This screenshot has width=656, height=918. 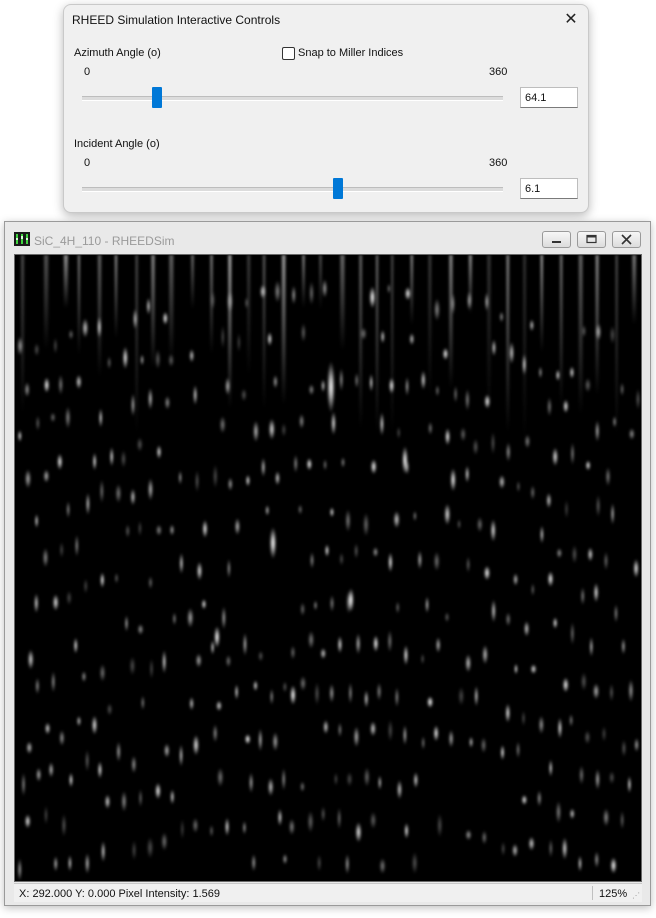 I want to click on incident-value-input, so click(x=549, y=188).